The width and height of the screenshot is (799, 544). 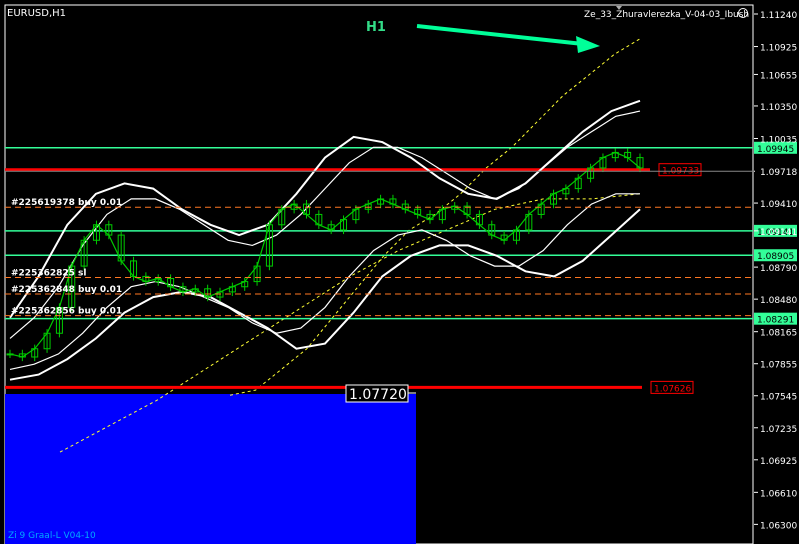 I want to click on green-level-label: 1.09945, so click(x=775, y=150).